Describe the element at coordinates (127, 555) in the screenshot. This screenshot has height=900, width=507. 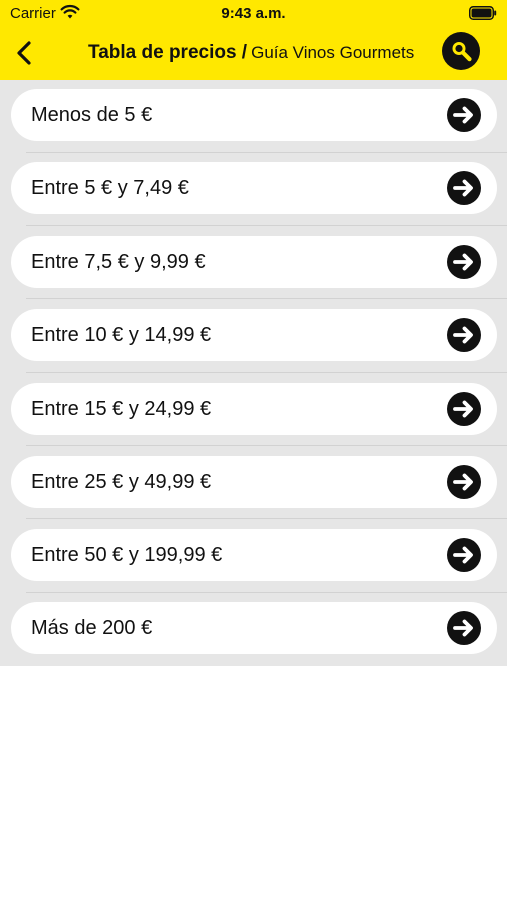
I see `price-range-label: Entre 50 € y 199,99 €` at that location.